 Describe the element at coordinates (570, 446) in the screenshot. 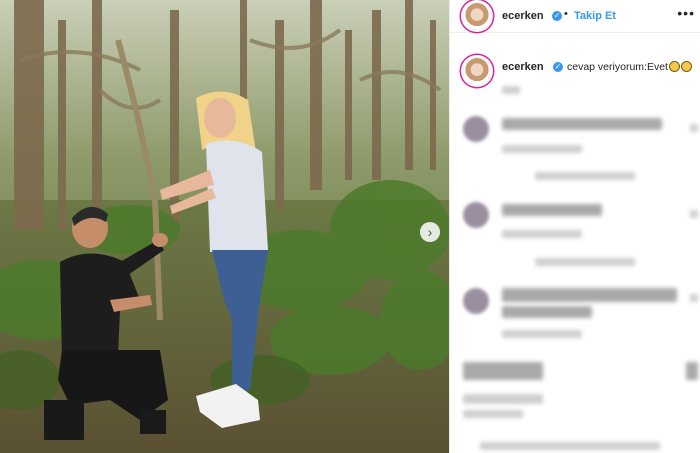

I see `blurred-add-comment` at that location.